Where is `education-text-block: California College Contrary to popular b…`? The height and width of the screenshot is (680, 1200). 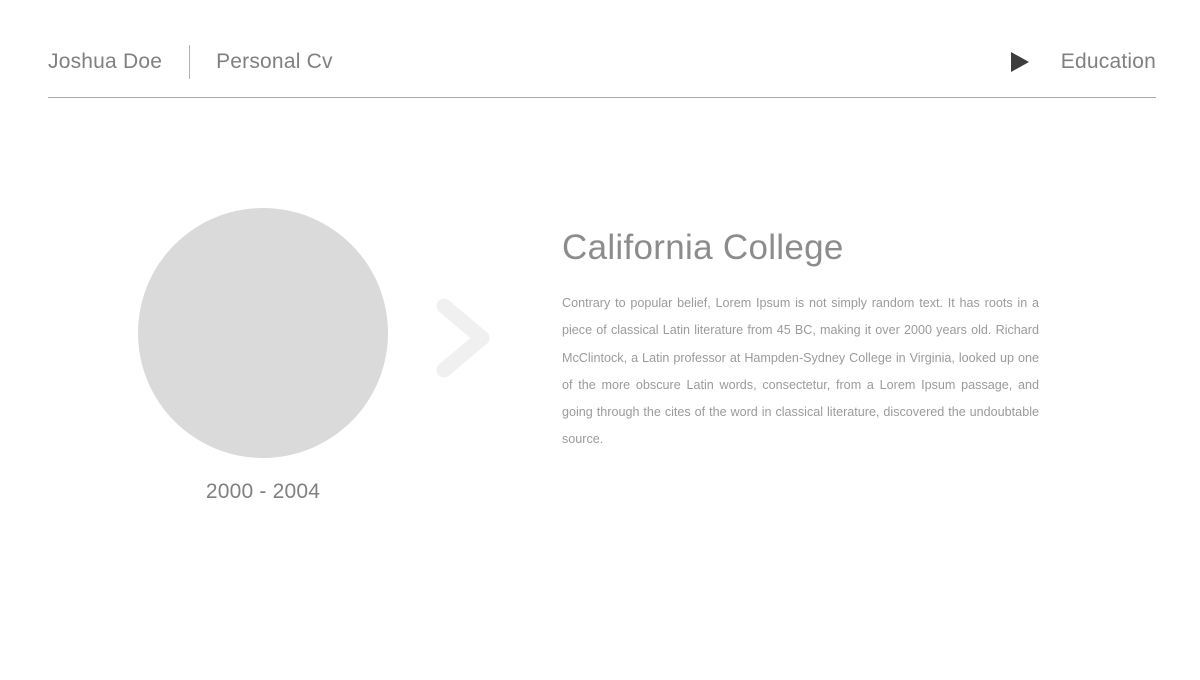
education-text-block: California College Contrary to popular b… is located at coordinates (800, 340).